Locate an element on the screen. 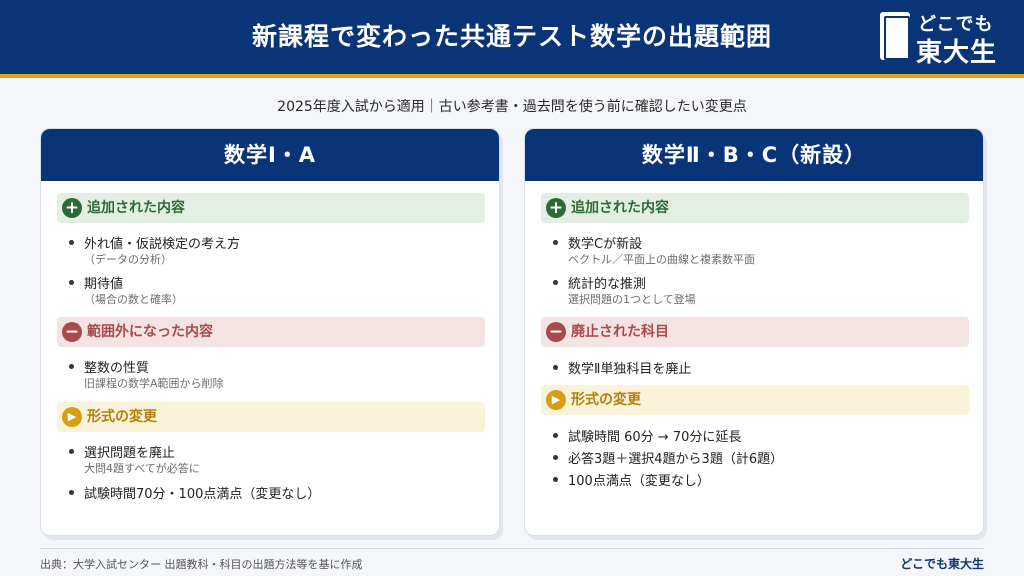 This screenshot has width=1024, height=576. item-text: 選択問題を廃止 is located at coordinates (130, 453).